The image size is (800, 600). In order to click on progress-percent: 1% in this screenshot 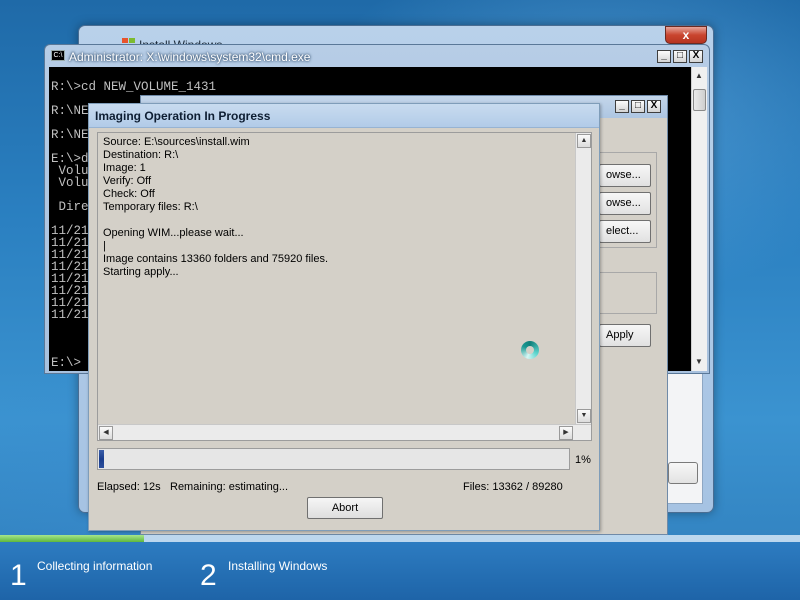, I will do `click(583, 460)`.